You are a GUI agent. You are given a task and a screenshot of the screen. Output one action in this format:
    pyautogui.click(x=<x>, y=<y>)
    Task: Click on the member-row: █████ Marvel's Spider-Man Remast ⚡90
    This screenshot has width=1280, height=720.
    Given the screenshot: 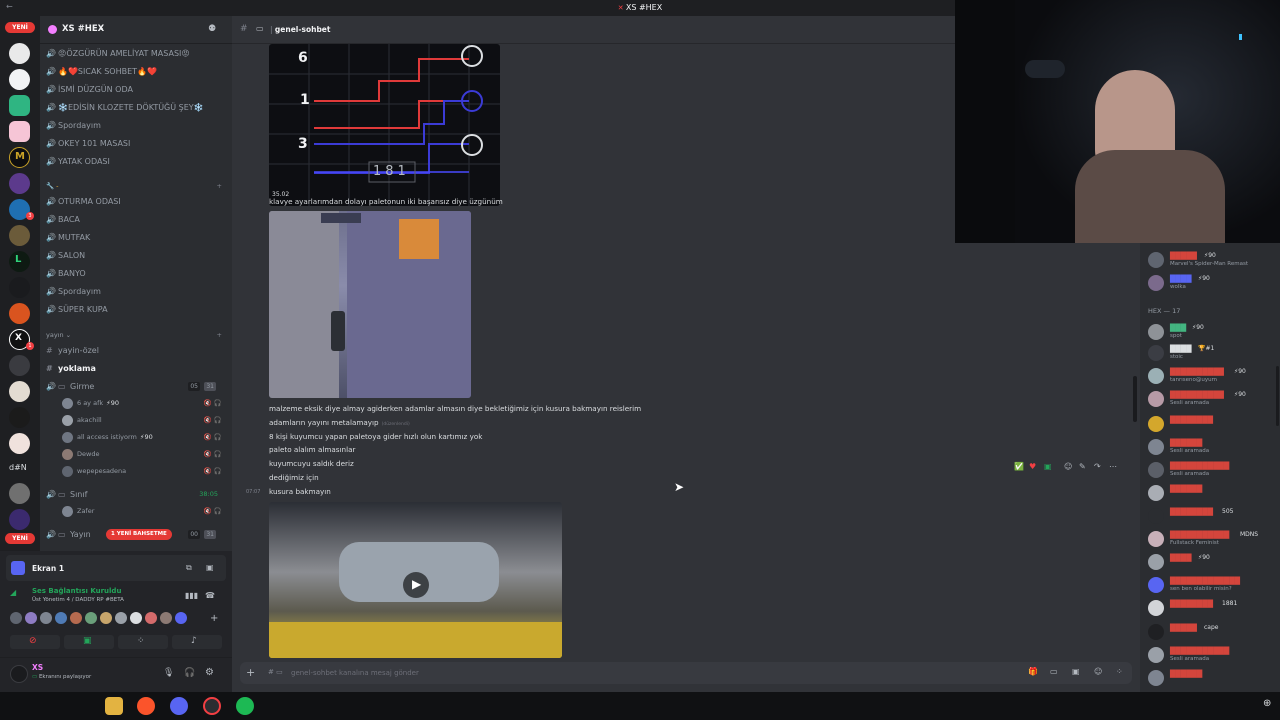 What is the action you would take?
    pyautogui.click(x=1212, y=260)
    